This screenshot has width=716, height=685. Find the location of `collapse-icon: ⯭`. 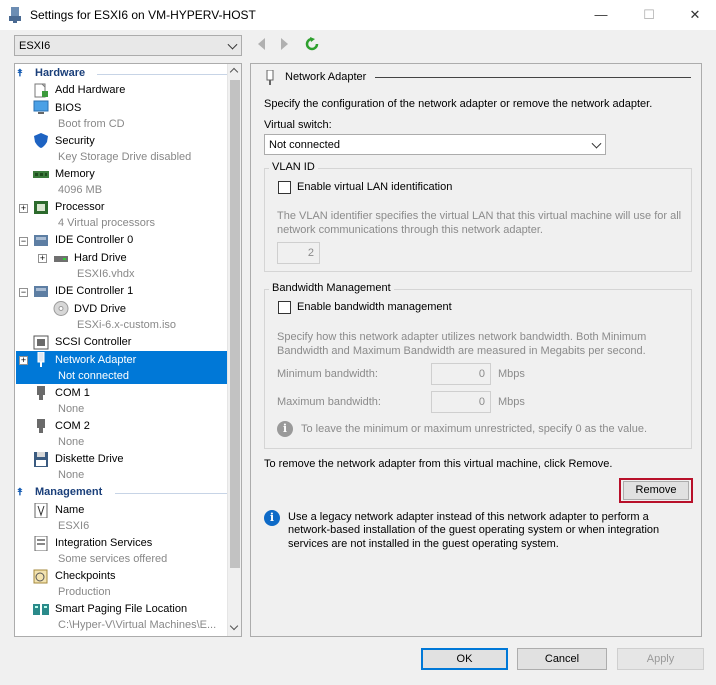

collapse-icon: ⯭ is located at coordinates (20, 492).